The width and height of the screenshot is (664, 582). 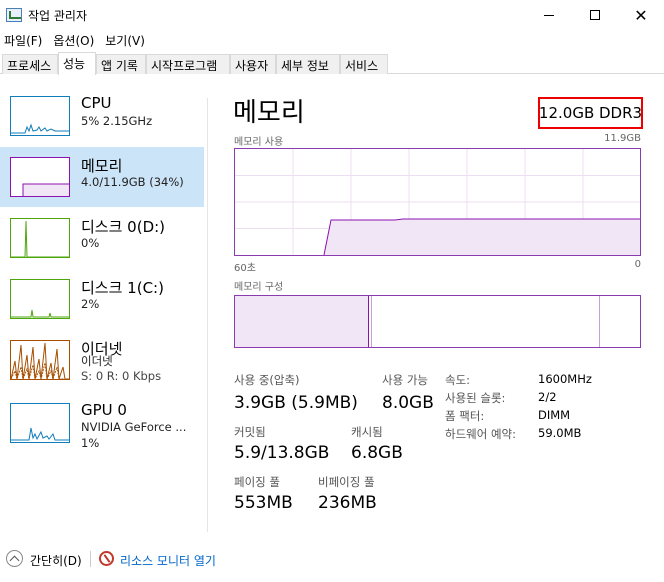 What do you see at coordinates (250, 432) in the screenshot?
I see `committed-label: 커밋됨` at bounding box center [250, 432].